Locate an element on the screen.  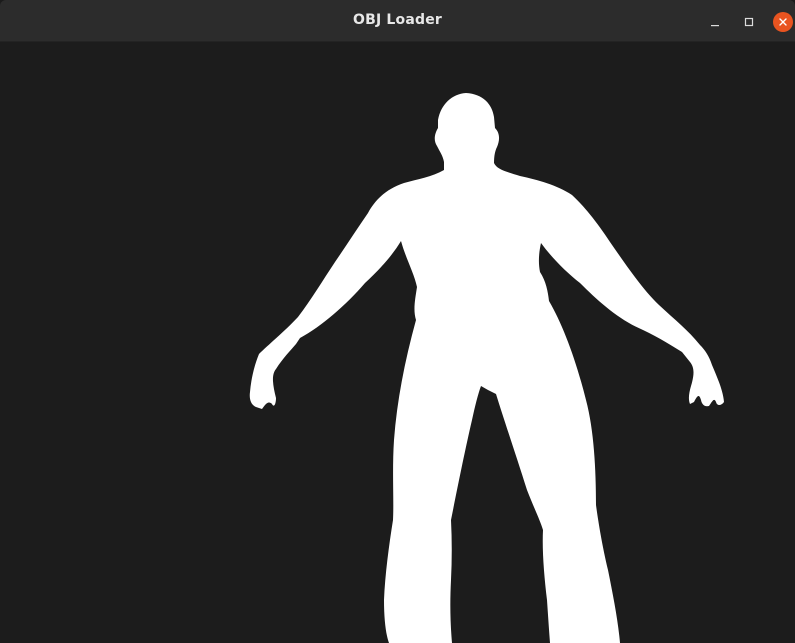
title-bar: OBJ Loader is located at coordinates (397, 21).